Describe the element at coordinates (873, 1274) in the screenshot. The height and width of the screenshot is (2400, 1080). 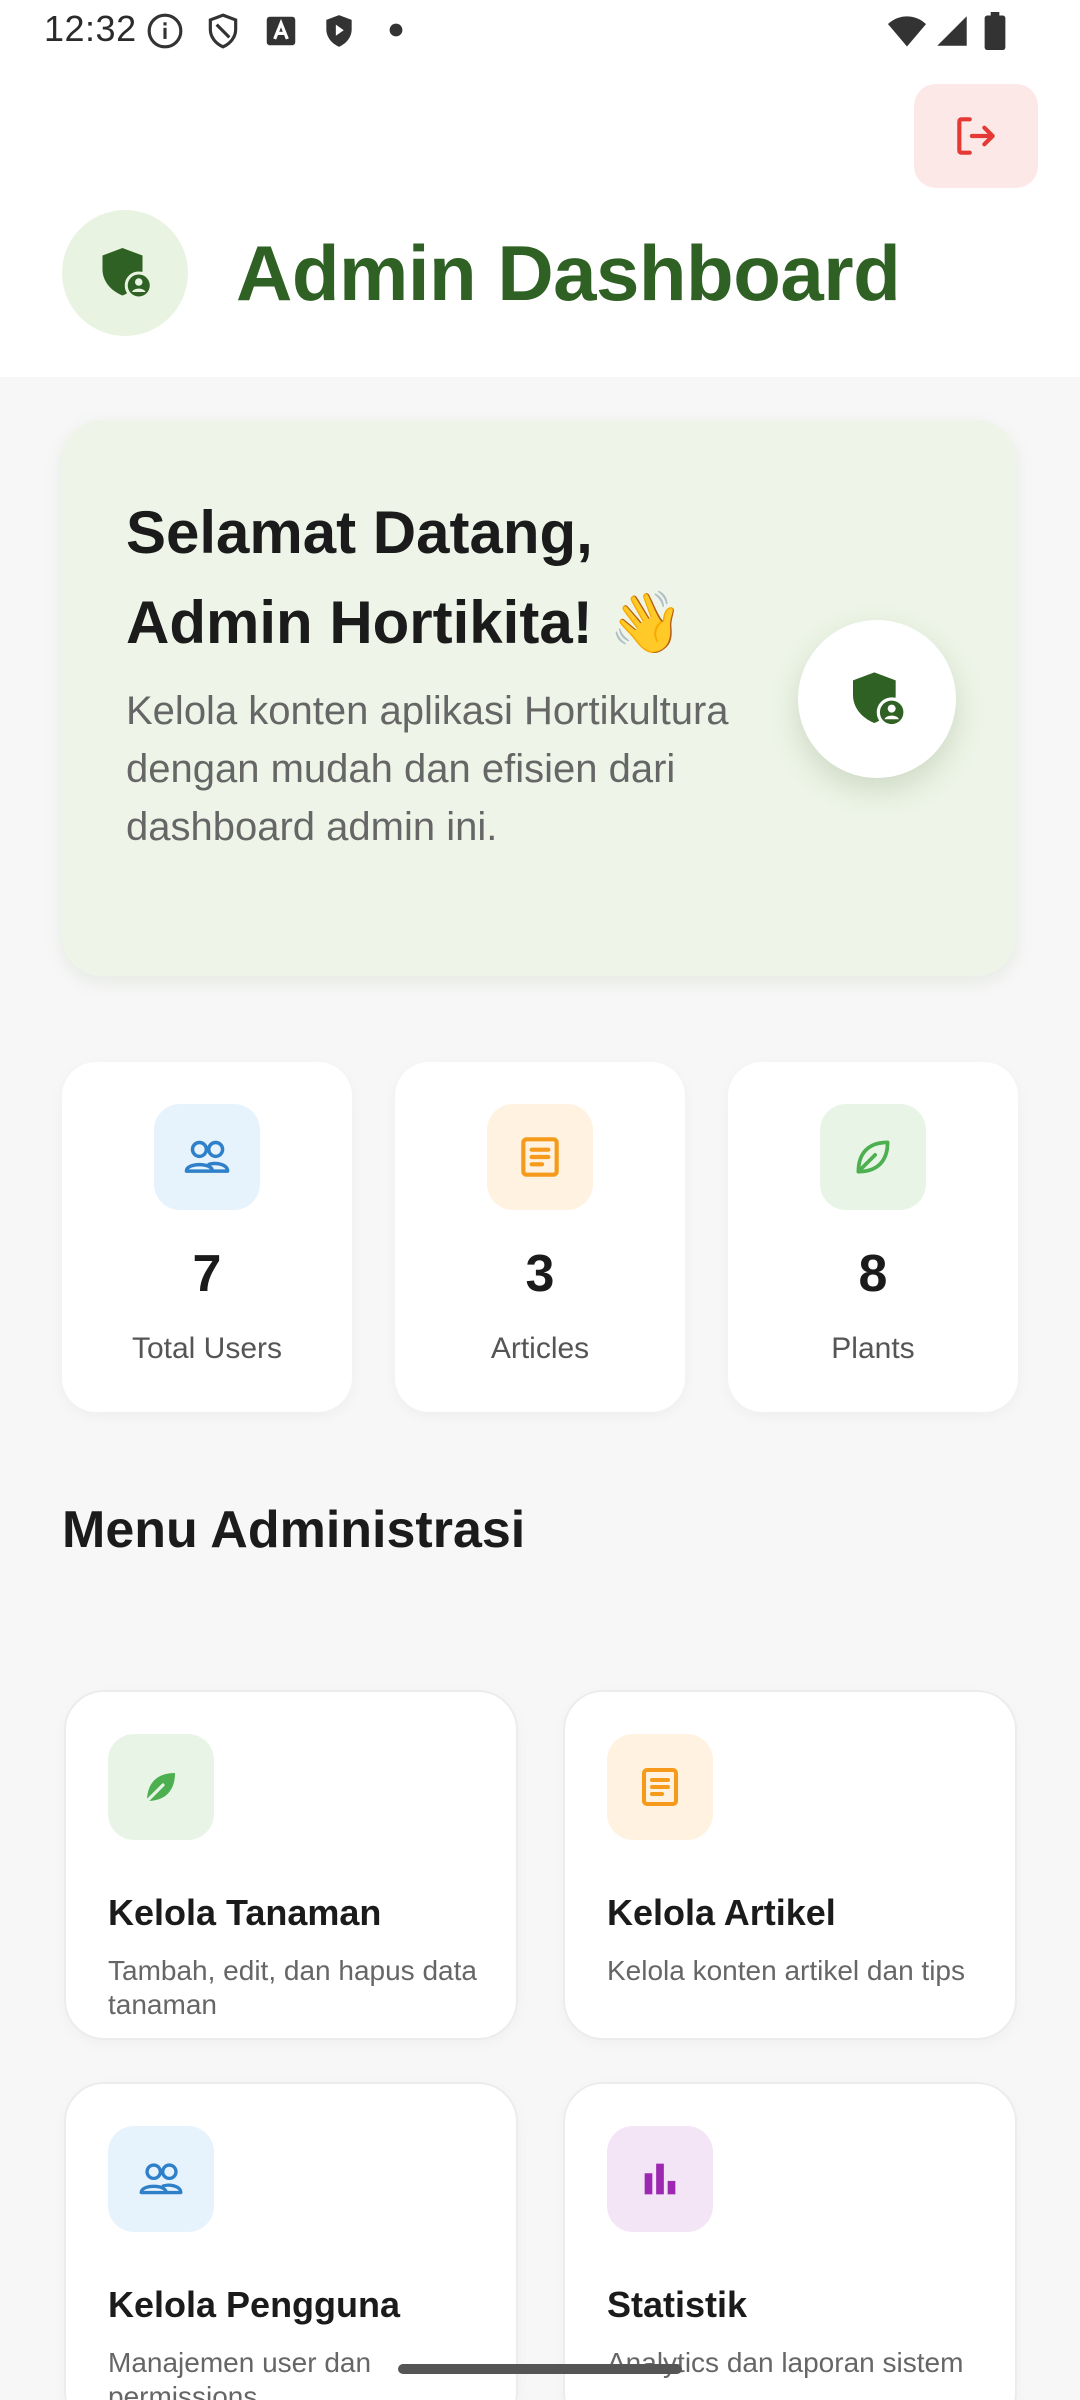
I see `stat-value: 8` at that location.